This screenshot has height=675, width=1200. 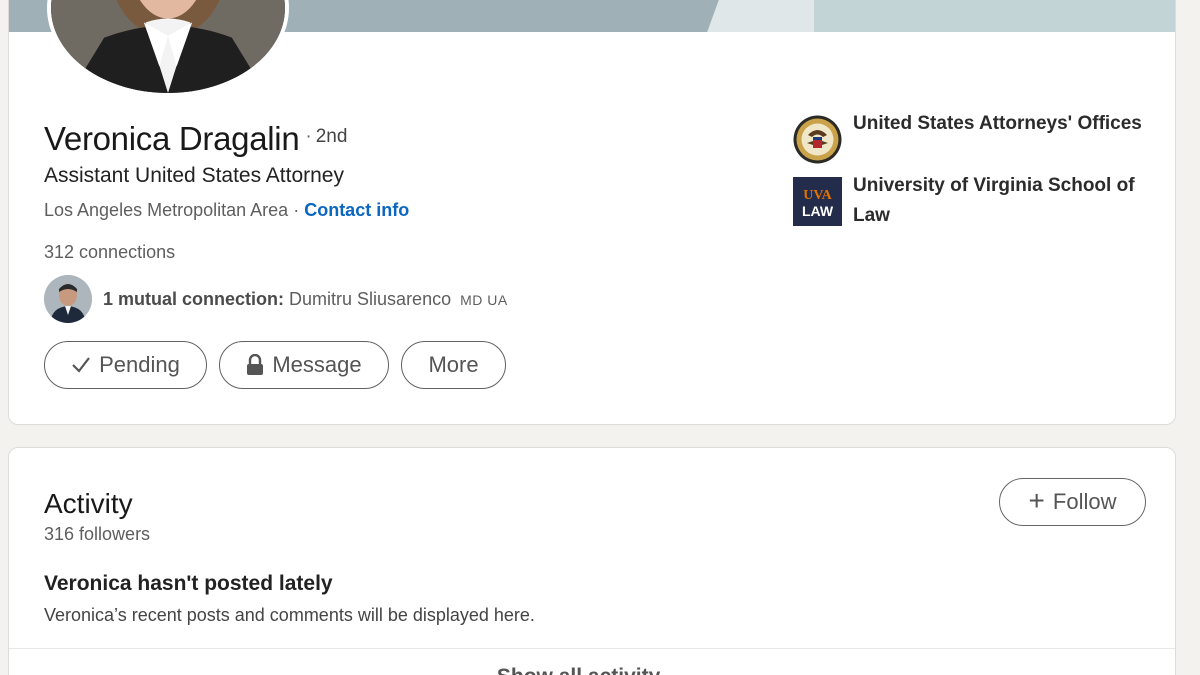 I want to click on plus-icon: +, so click(x=1036, y=500).